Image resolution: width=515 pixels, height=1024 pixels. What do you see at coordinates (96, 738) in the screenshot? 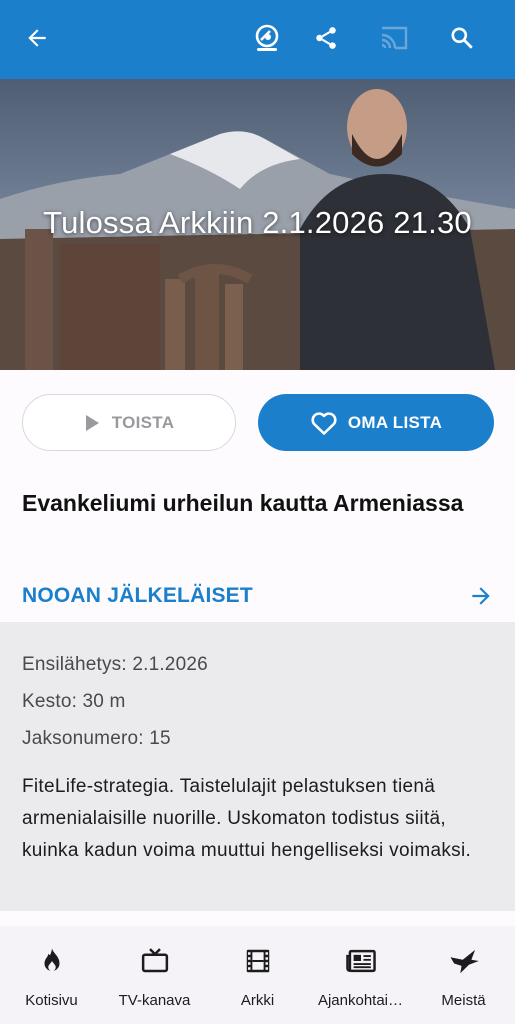
I see `episode-number: Jaksonumero: 15` at bounding box center [96, 738].